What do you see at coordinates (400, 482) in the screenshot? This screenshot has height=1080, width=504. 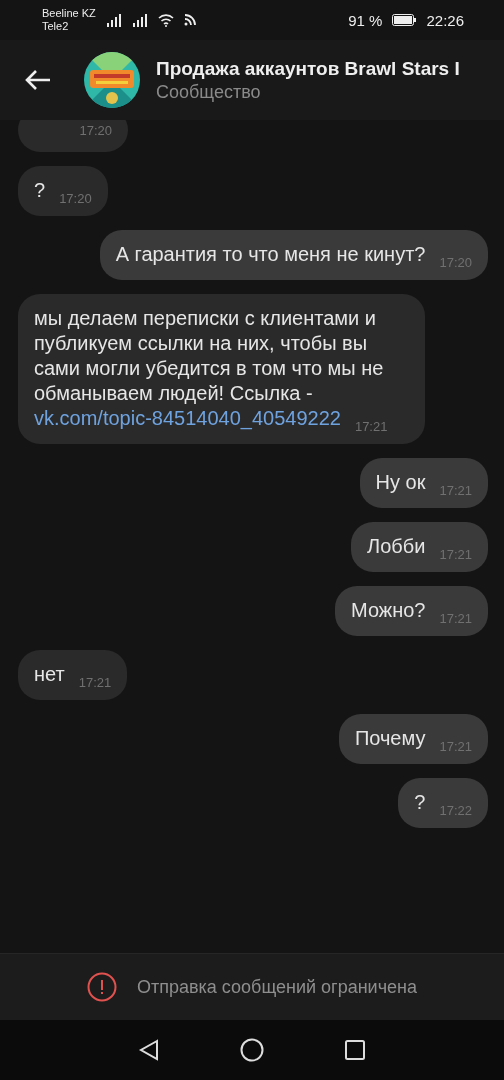 I see `message-text: Ну ок` at bounding box center [400, 482].